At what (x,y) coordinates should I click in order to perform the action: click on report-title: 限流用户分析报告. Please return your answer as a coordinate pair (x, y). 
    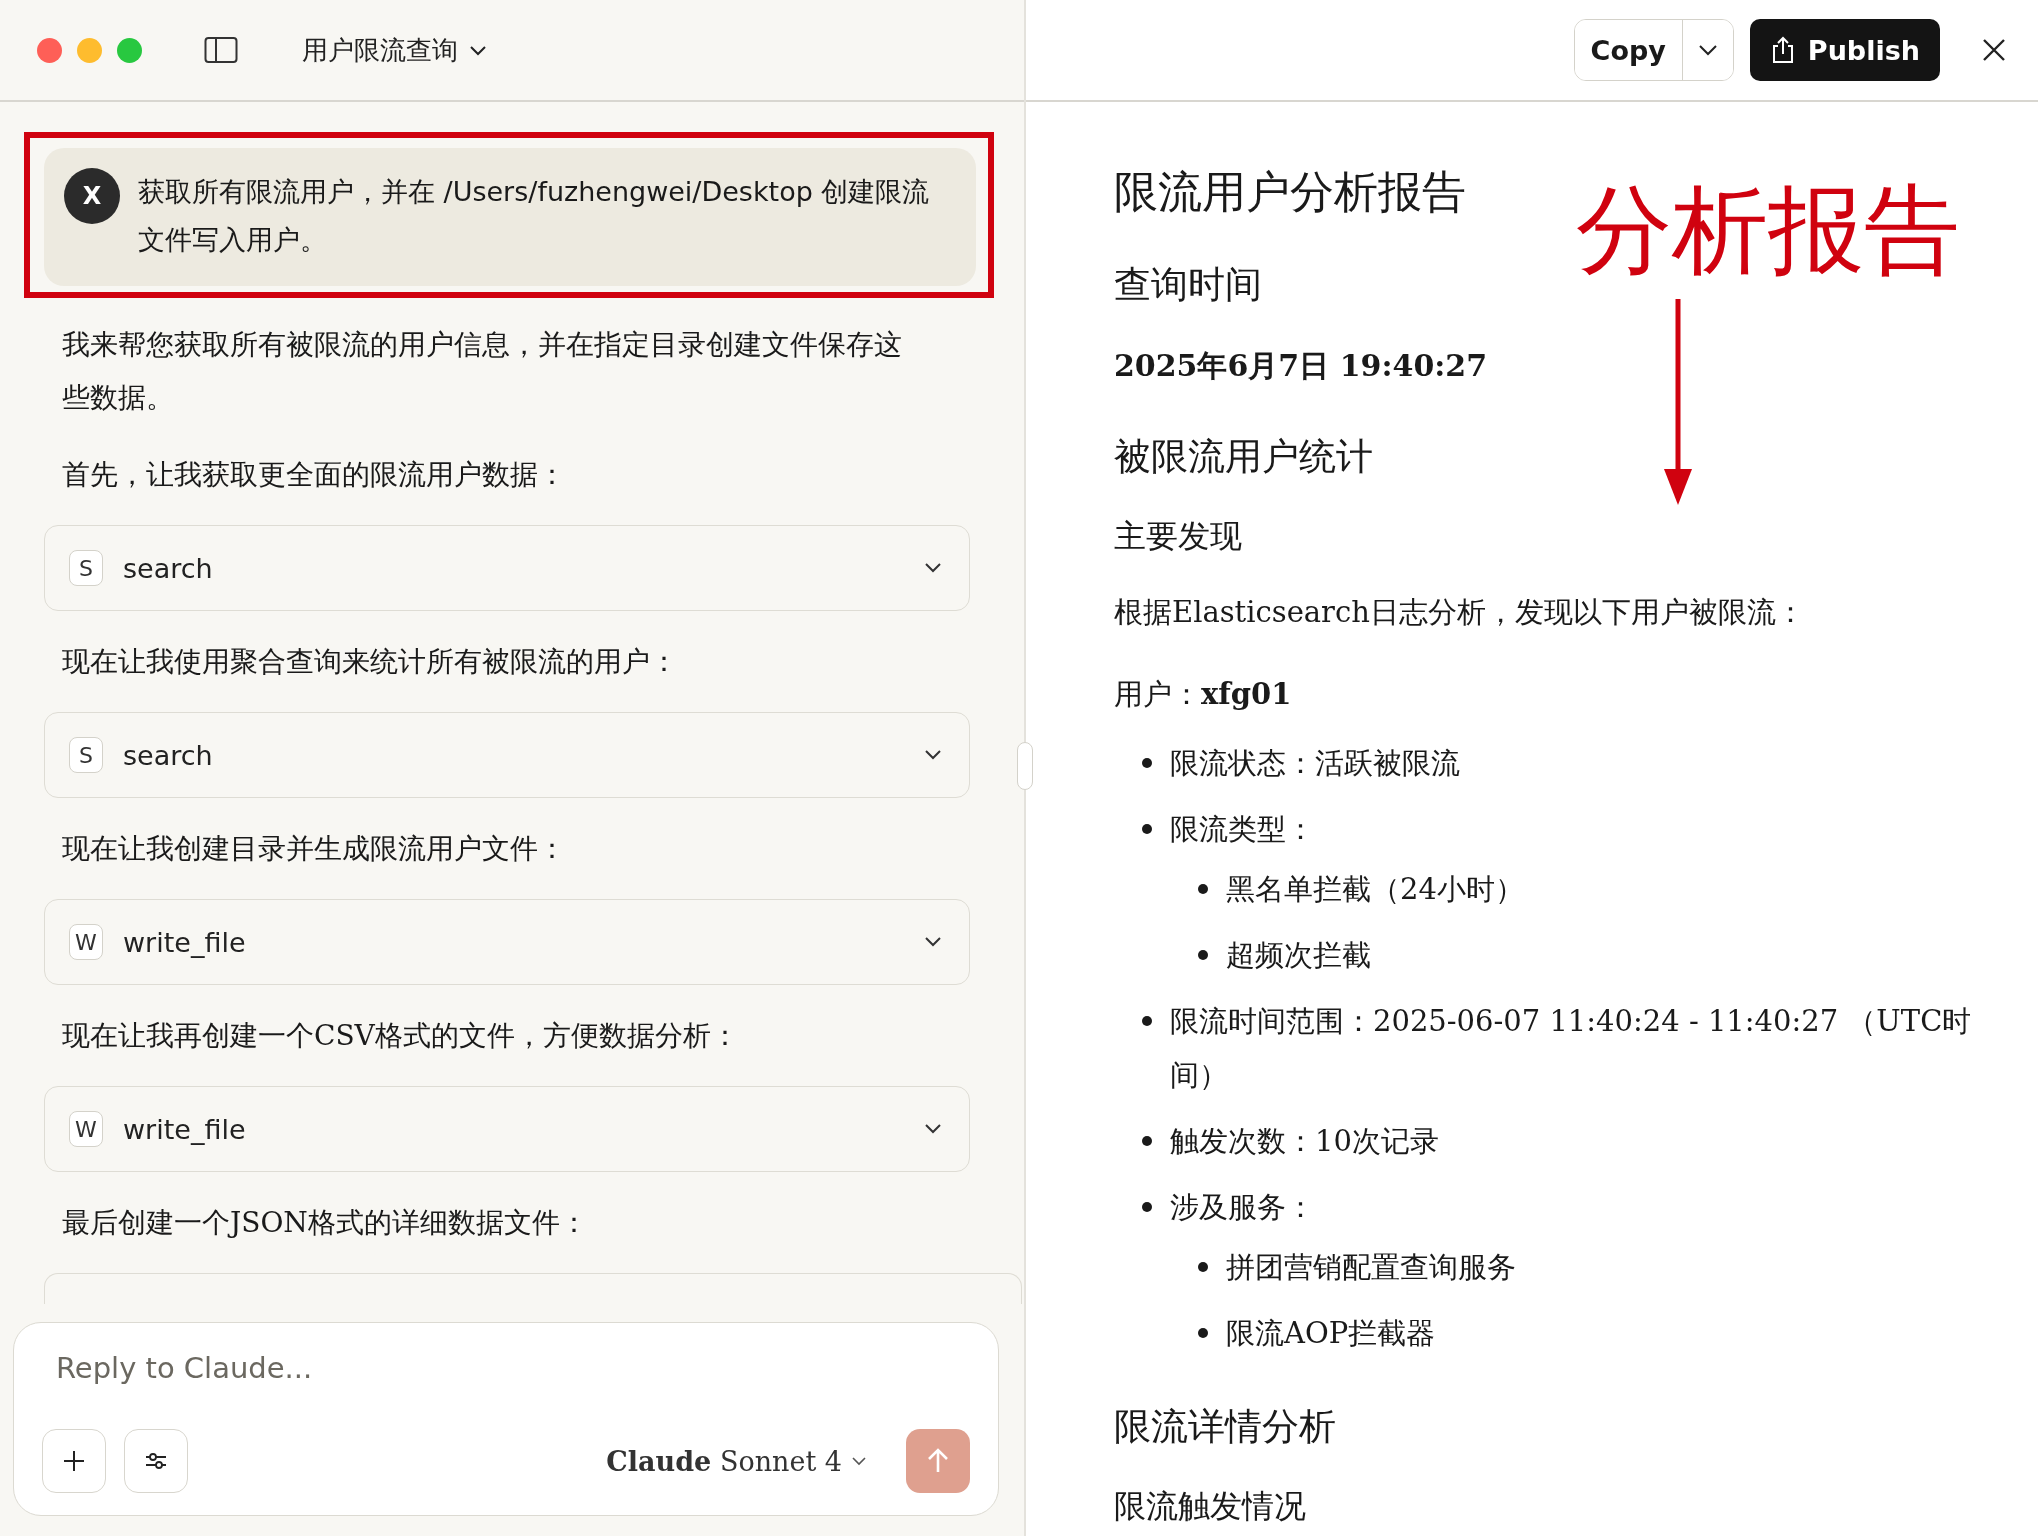
    Looking at the image, I should click on (1290, 192).